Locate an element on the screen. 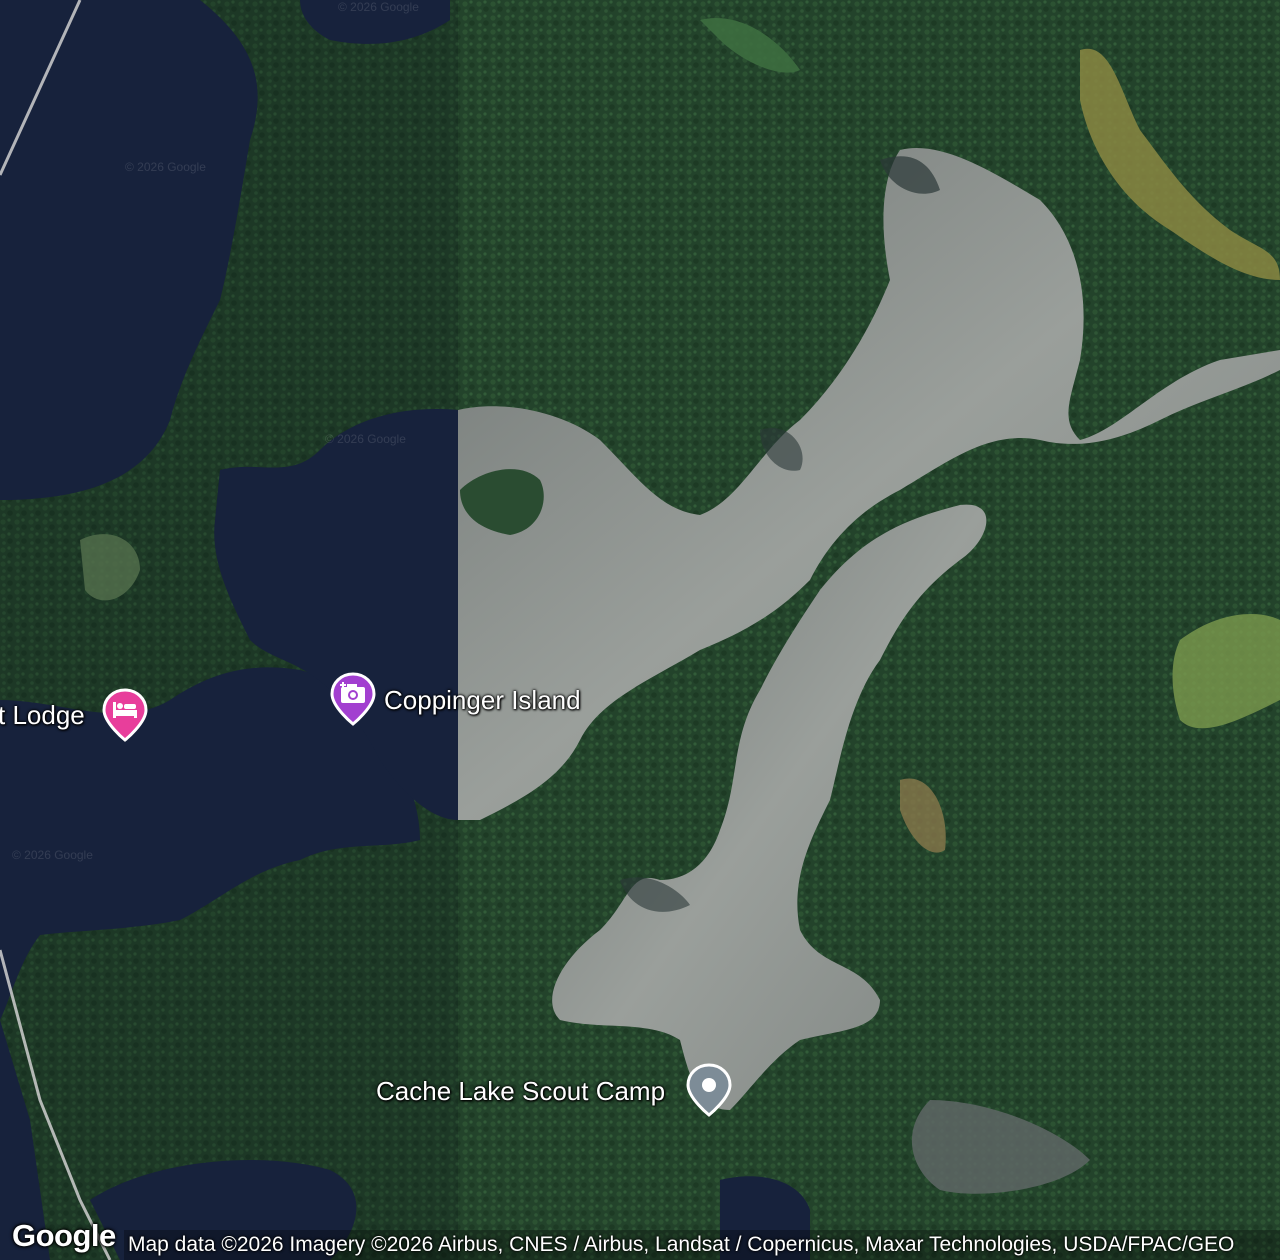 Image resolution: width=1280 pixels, height=1260 pixels. cache-lake-scout-camp-pin is located at coordinates (709, 1090).